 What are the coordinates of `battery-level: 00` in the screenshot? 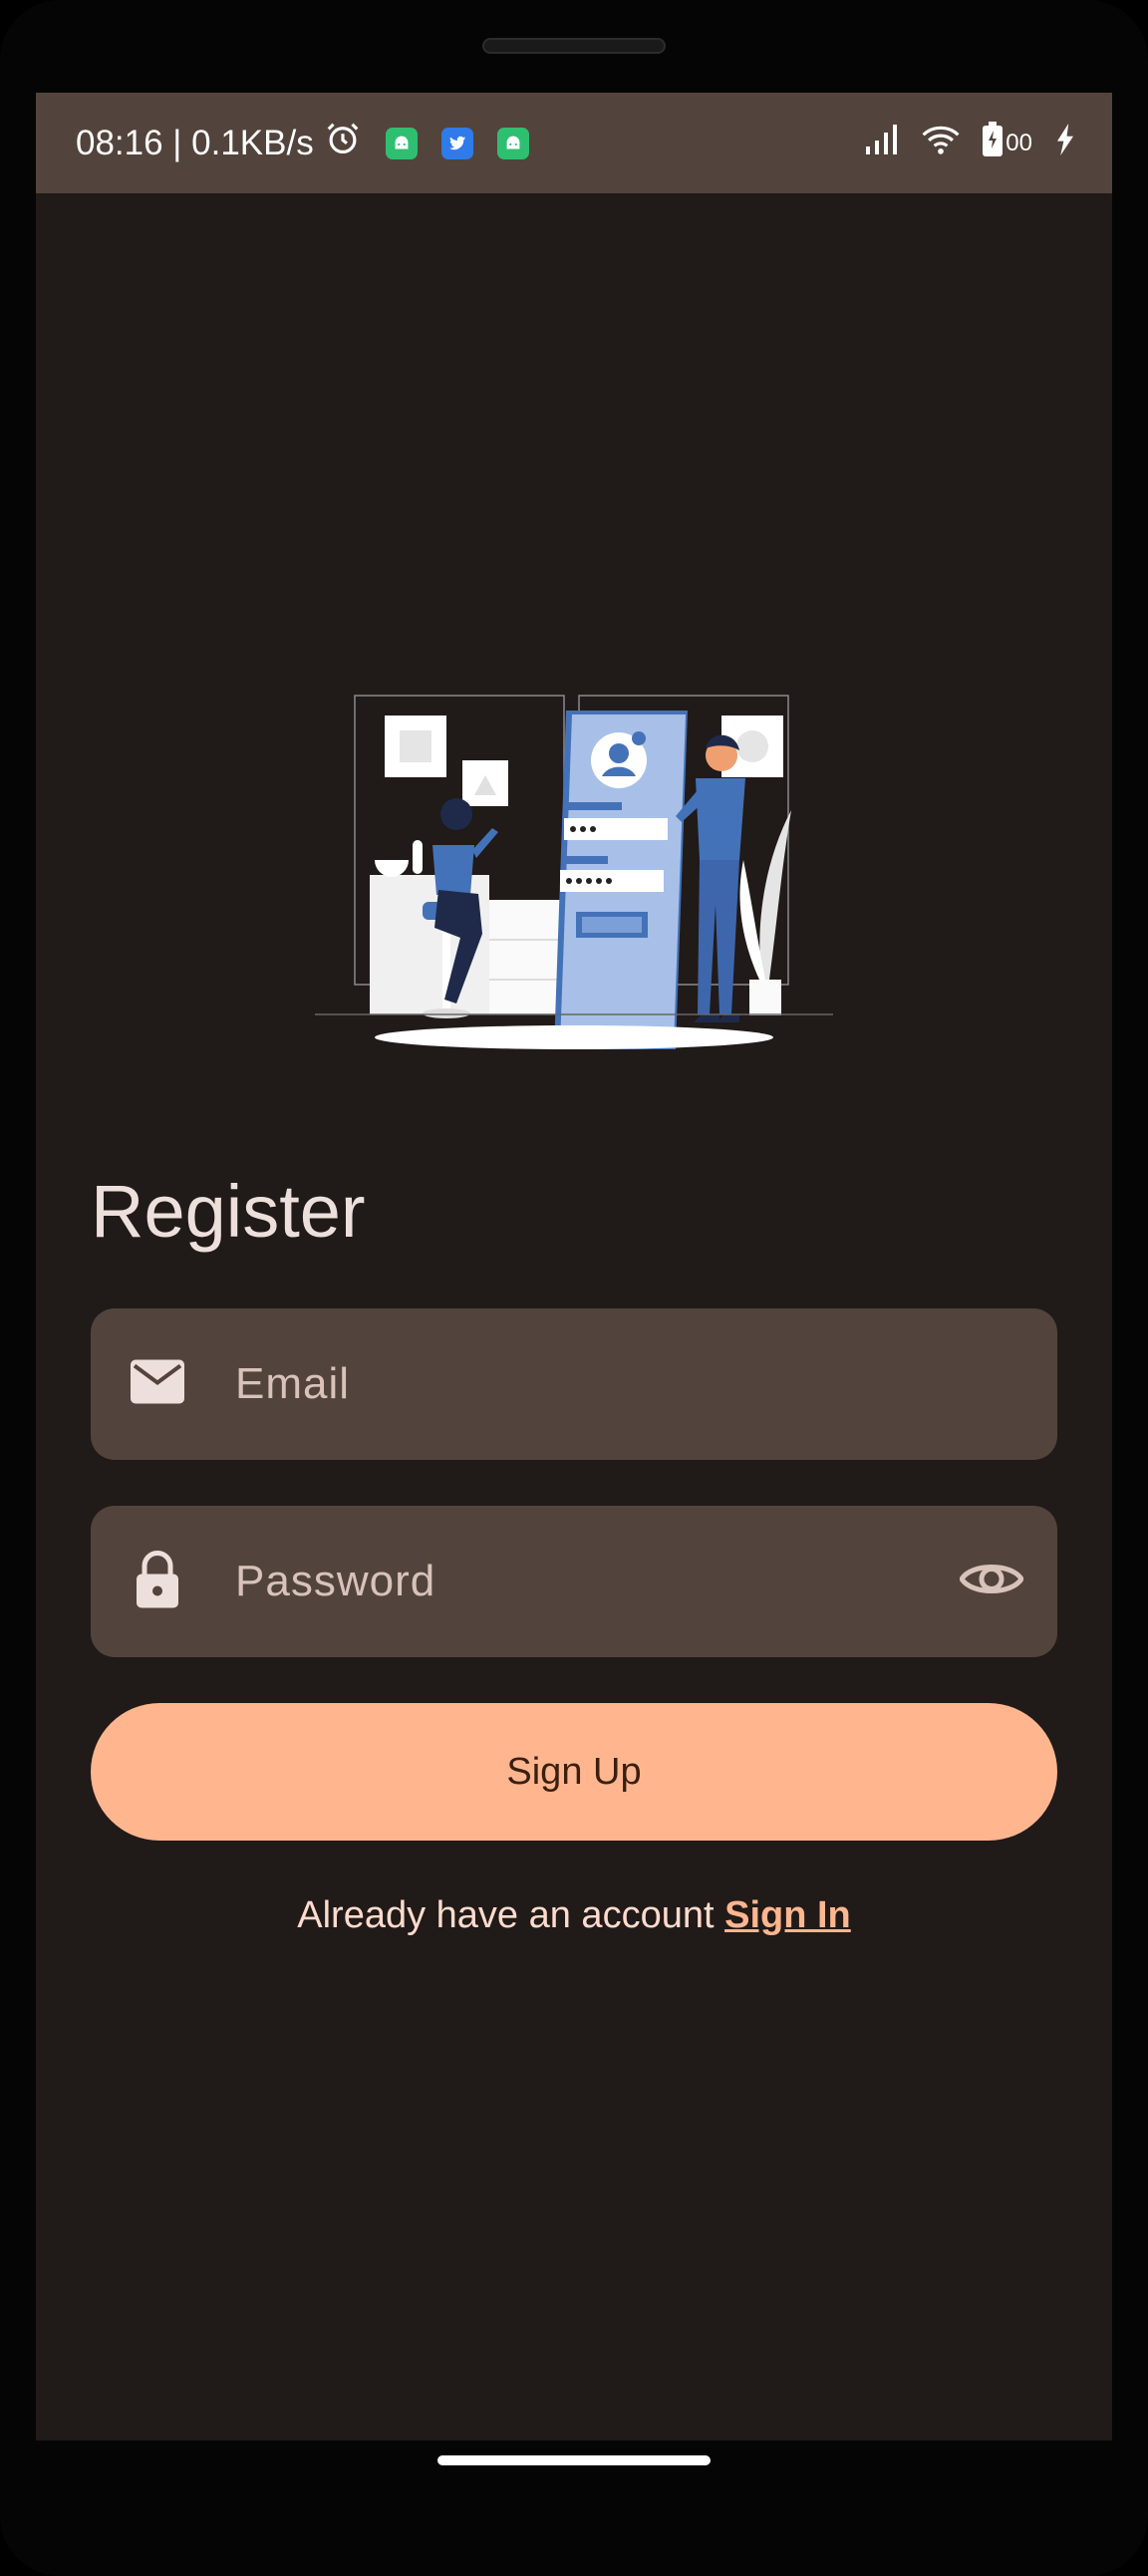 It's located at (1018, 142).